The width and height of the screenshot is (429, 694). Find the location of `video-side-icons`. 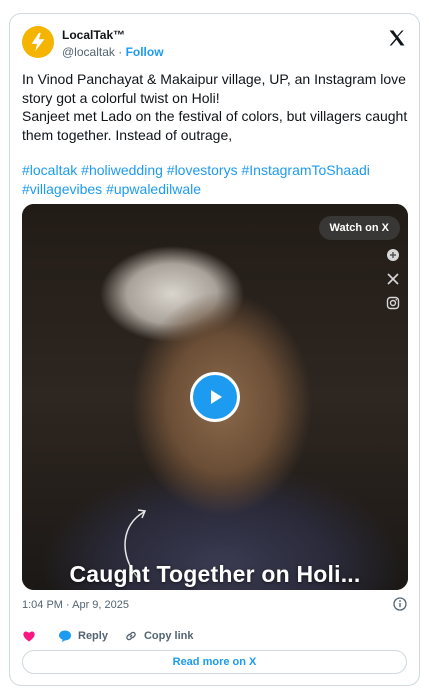

video-side-icons is located at coordinates (393, 279).